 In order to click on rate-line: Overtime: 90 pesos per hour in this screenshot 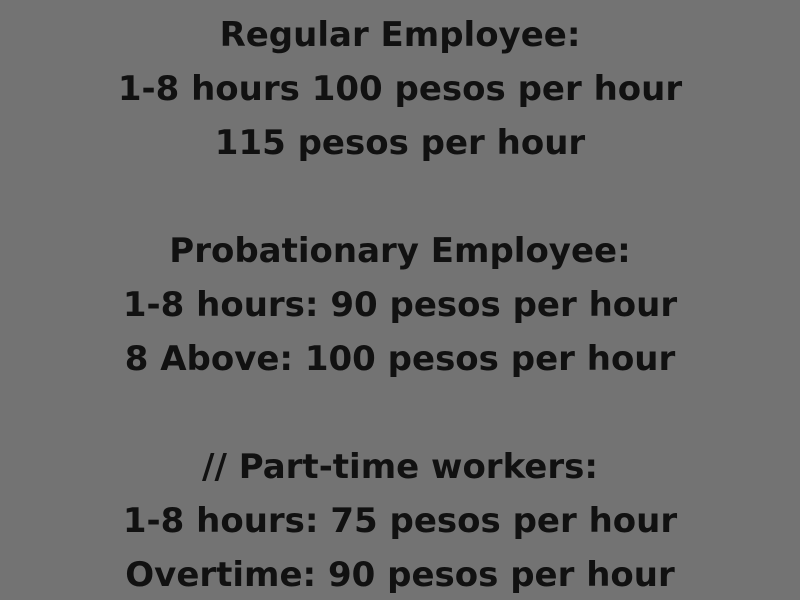, I will do `click(400, 575)`.